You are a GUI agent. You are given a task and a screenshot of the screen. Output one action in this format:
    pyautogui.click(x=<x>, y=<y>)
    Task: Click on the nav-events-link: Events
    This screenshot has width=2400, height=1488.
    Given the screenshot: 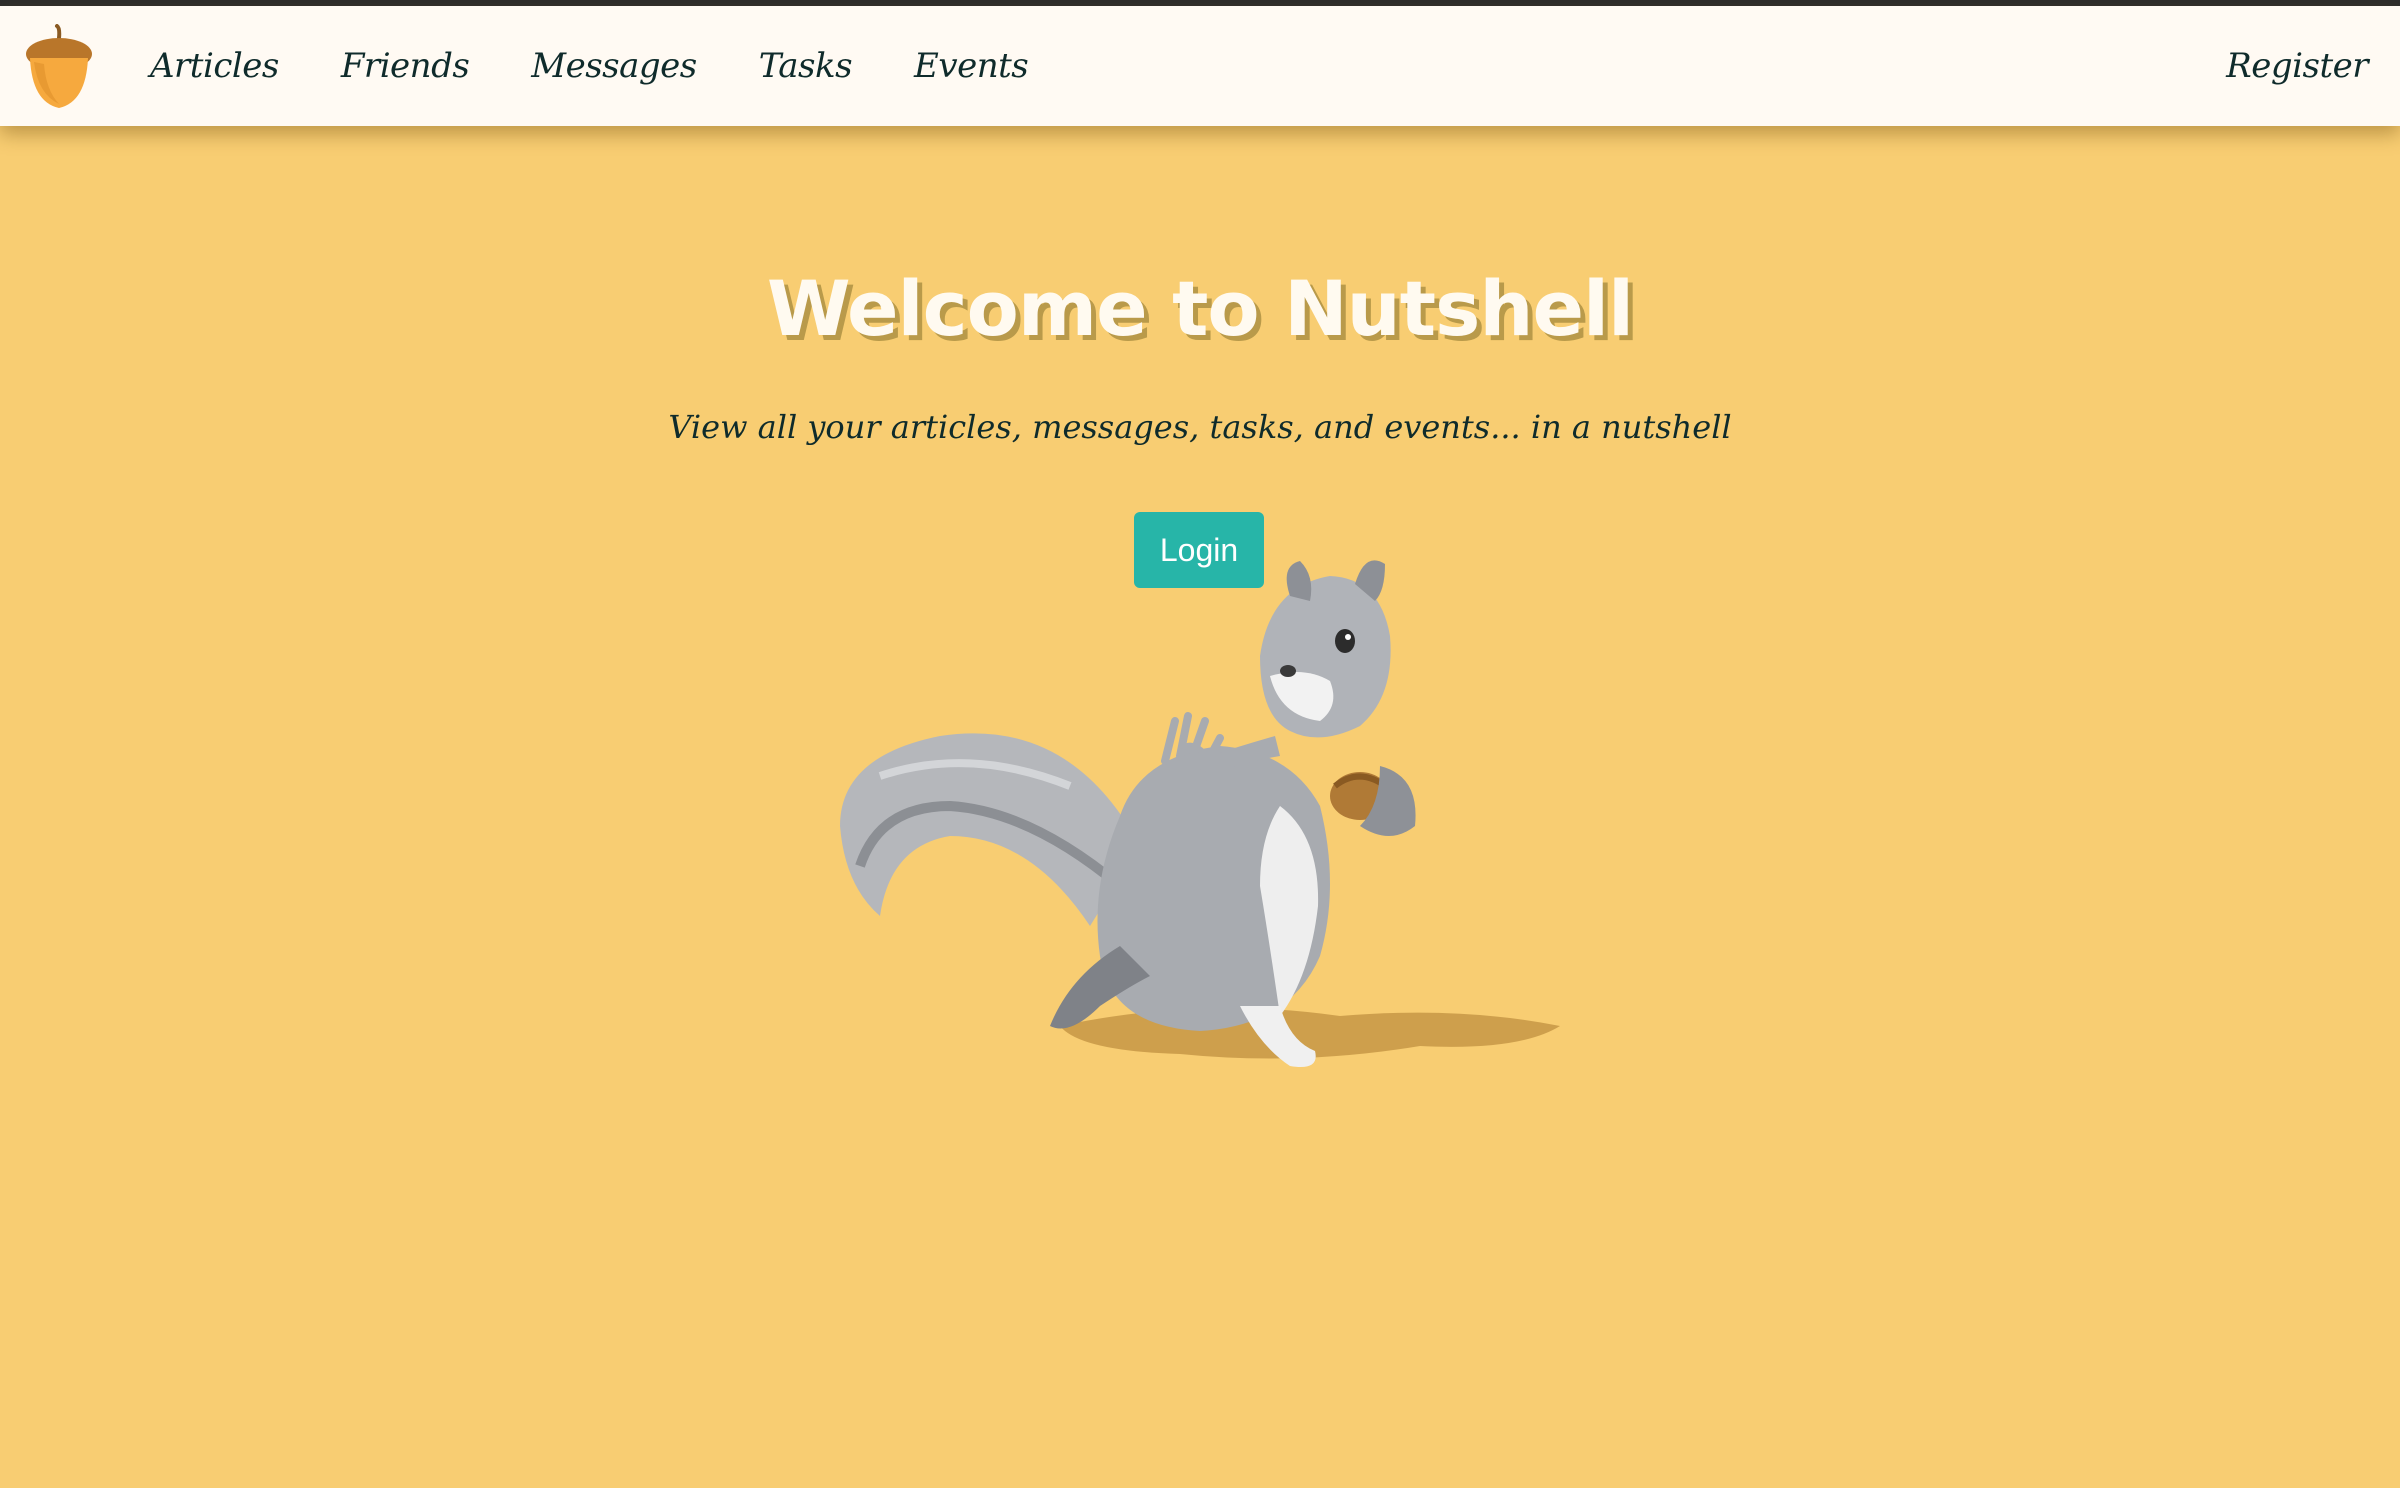 What is the action you would take?
    pyautogui.click(x=971, y=66)
    